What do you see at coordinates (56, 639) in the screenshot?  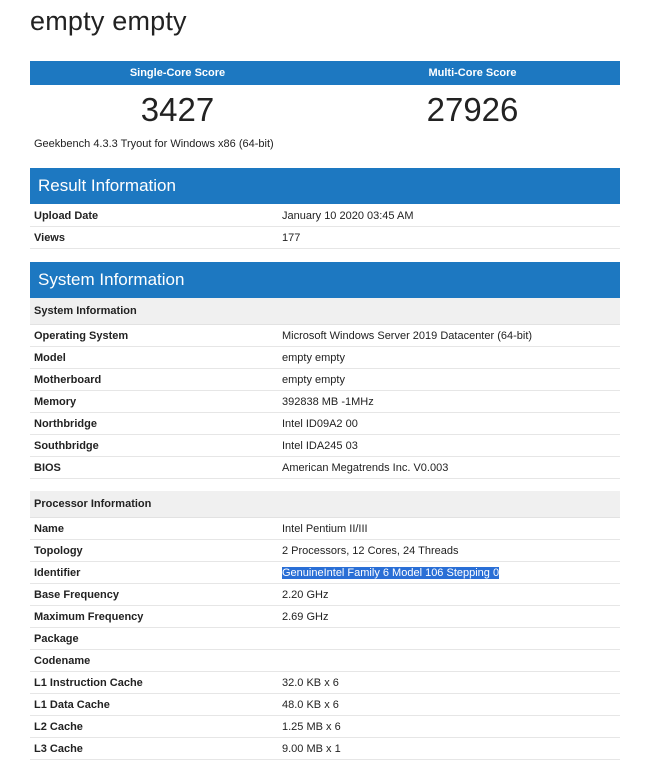 I see `row-key: Package` at bounding box center [56, 639].